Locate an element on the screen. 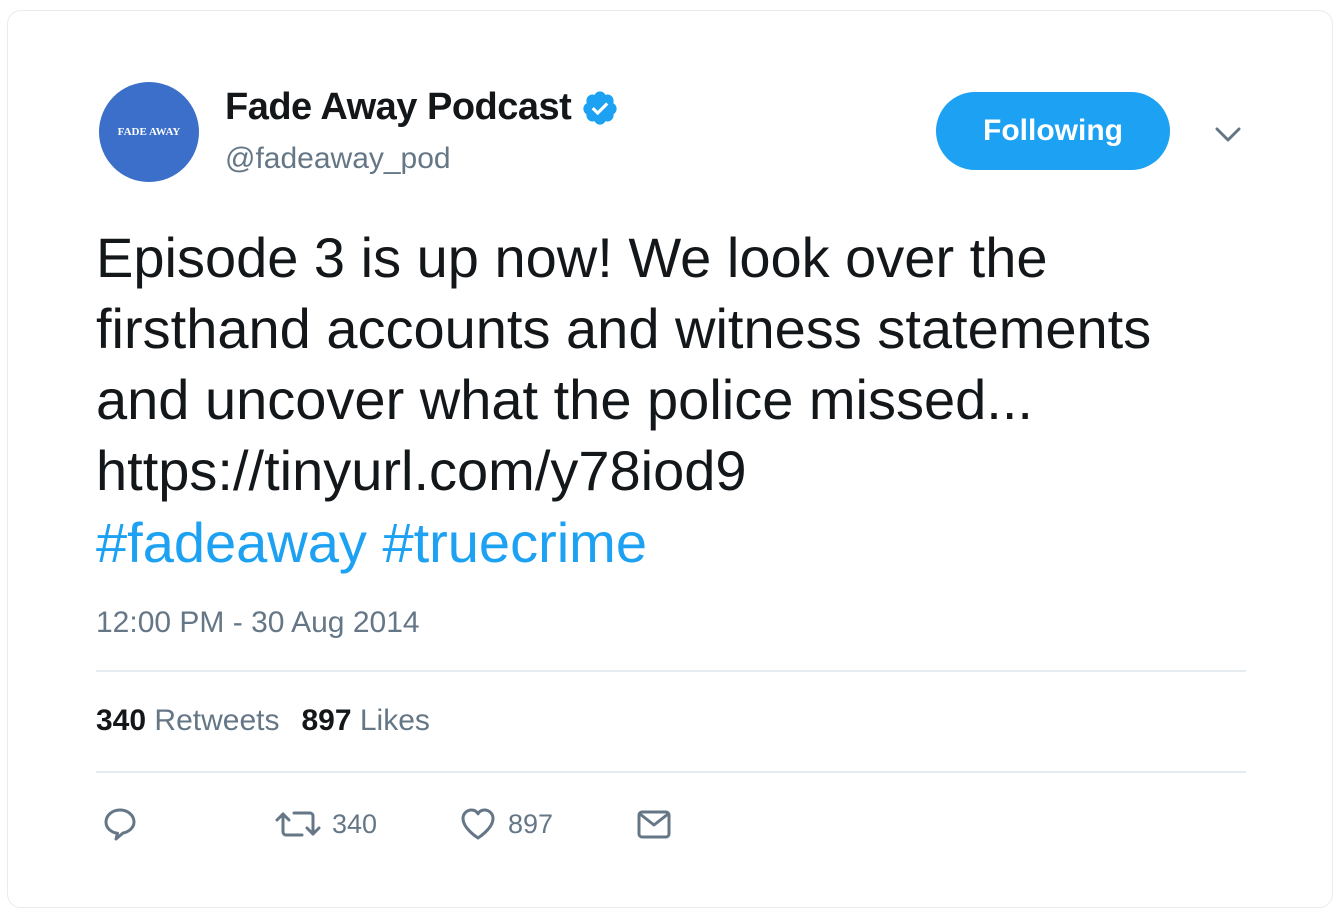 The image size is (1344, 916). retweets-stat: 340 Retweets is located at coordinates (187, 721).